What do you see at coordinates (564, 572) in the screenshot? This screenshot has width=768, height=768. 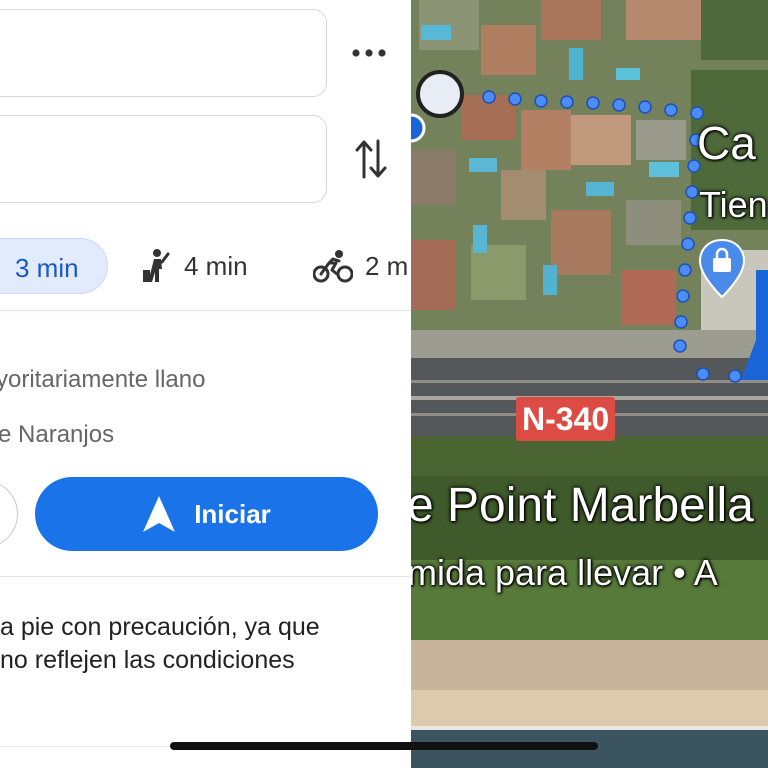 I see `map-poi-description: mida para llevar • A` at bounding box center [564, 572].